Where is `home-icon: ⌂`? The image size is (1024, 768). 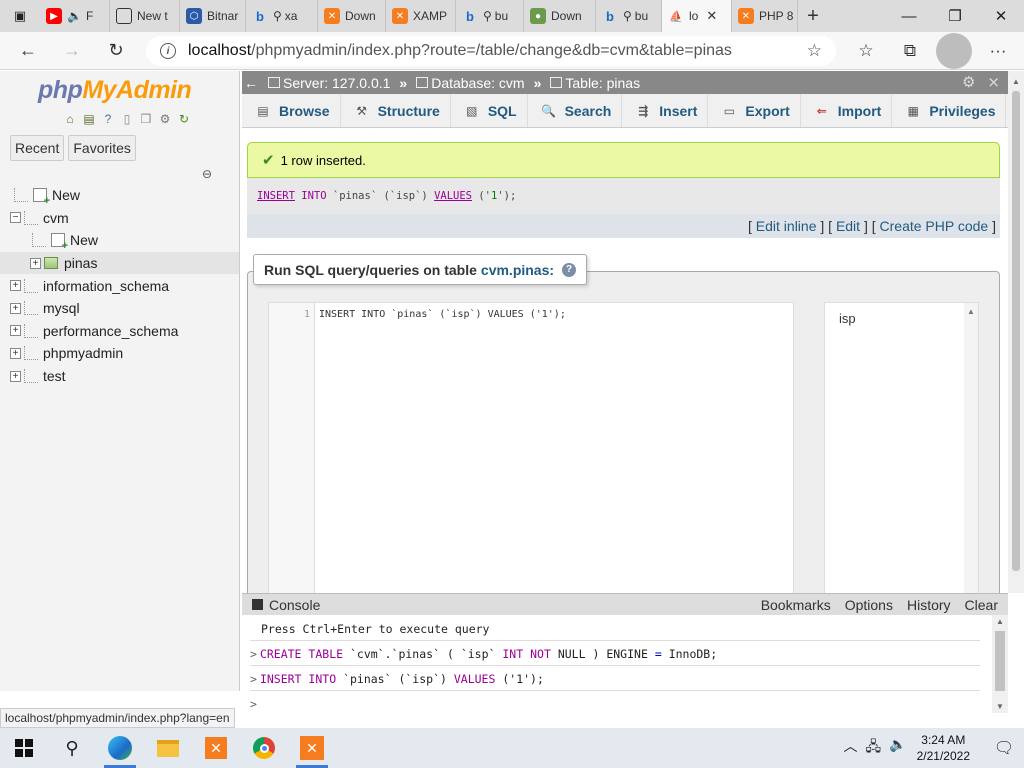 home-icon: ⌂ is located at coordinates (70, 119).